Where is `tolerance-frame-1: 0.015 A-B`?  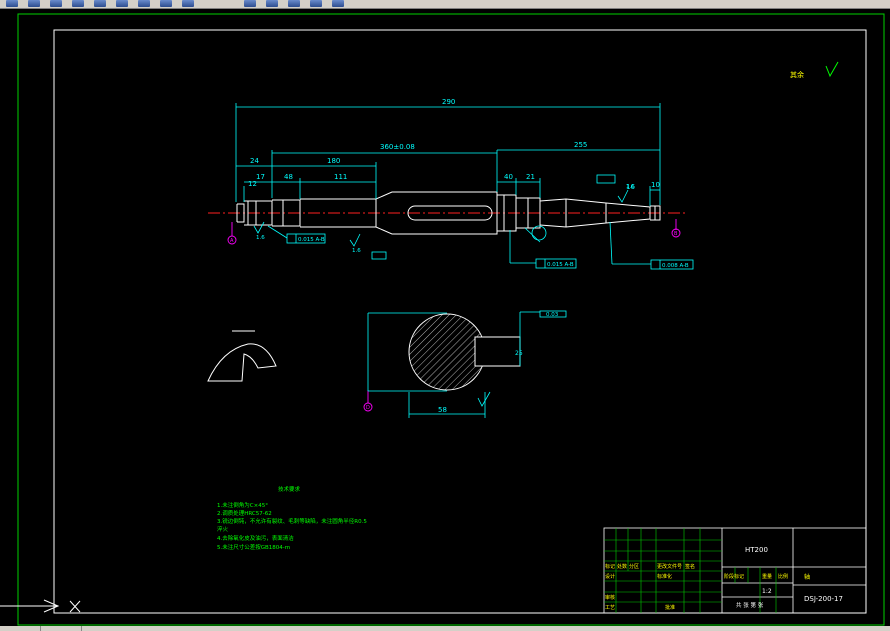
tolerance-frame-1: 0.015 A-B is located at coordinates (311, 240).